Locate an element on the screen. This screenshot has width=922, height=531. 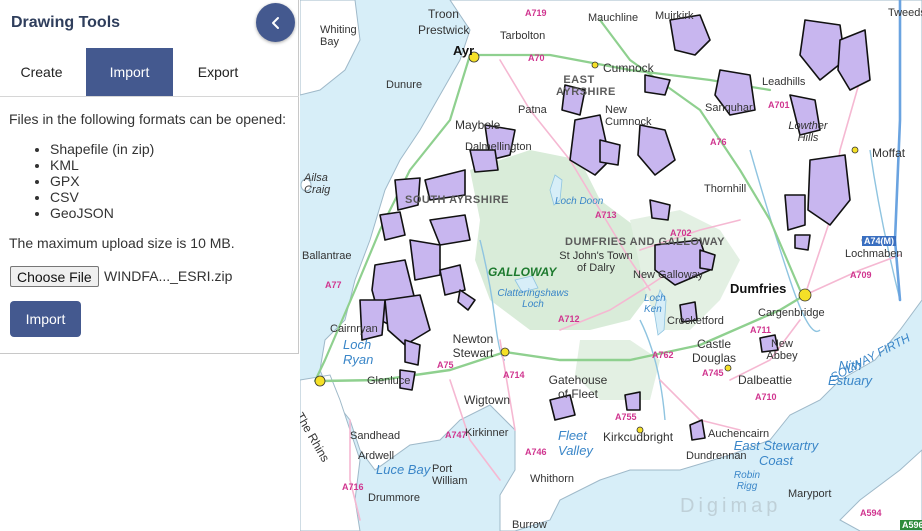
map-label-port-william: Port William is located at coordinates (450, 475).